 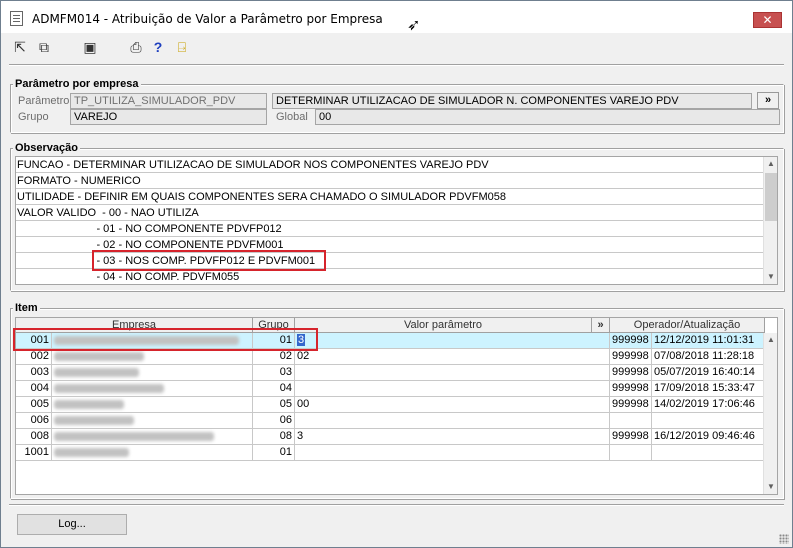 I want to click on table-row: 008 08 3 999998 16/12/2019 09:46:46, so click(x=391, y=437).